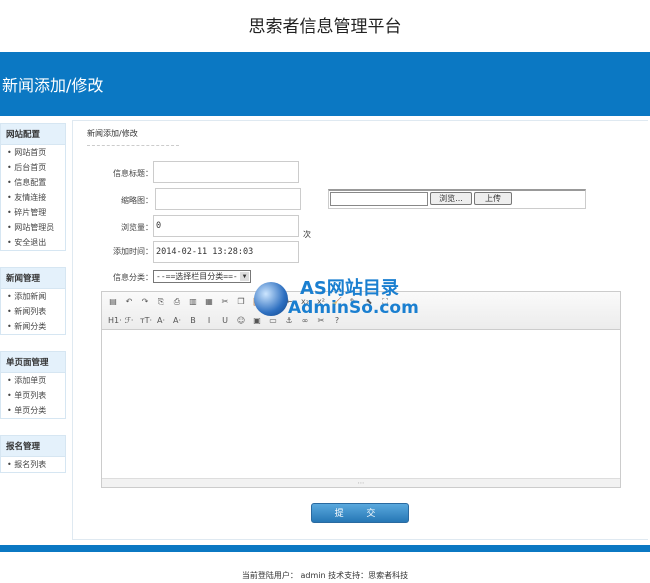 This screenshot has height=583, width=650. Describe the element at coordinates (360, 513) in the screenshot. I see `submit-button: 提 交` at that location.